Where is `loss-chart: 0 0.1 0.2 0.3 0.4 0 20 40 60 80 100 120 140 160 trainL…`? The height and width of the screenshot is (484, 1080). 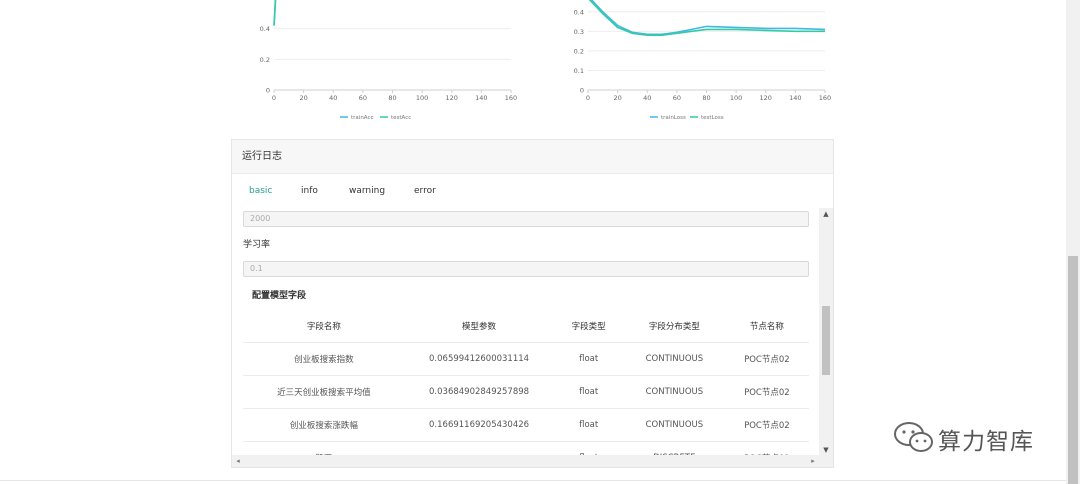 loss-chart: 0 0.1 0.2 0.3 0.4 0 20 40 60 80 100 120 140 160 trainL… is located at coordinates (705, 65).